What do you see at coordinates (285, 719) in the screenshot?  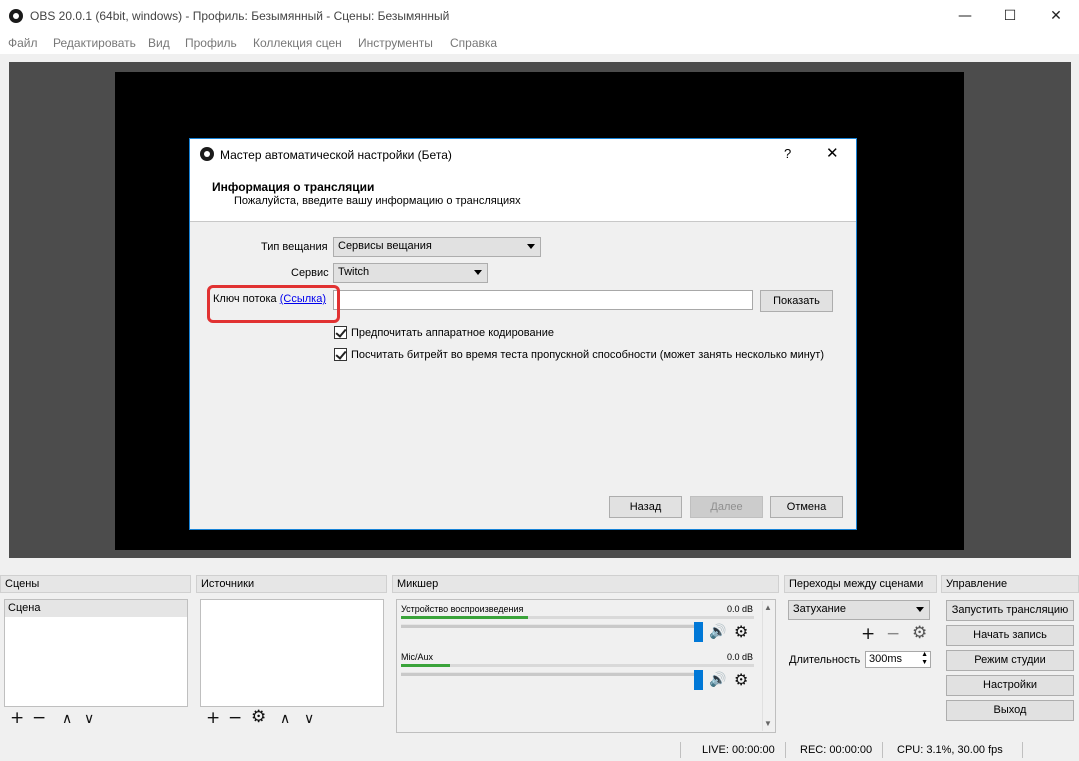 I see `move-source-up-icon: ∧` at bounding box center [285, 719].